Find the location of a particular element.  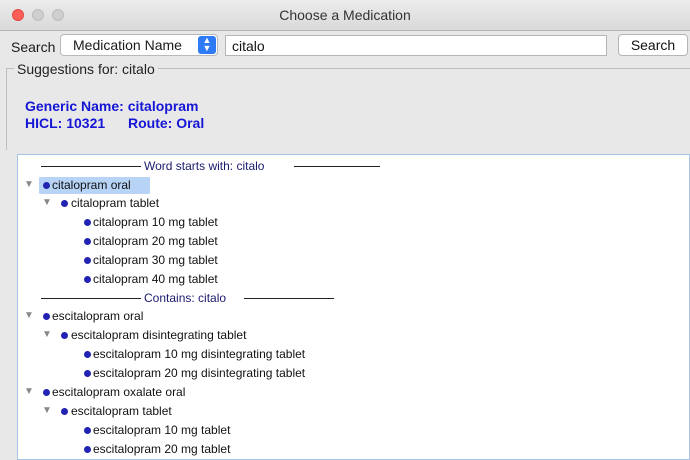

tree-item-escitalopram-20mg-disintegrating: escitalopram 20 mg disintegrating tablet is located at coordinates (353, 374).